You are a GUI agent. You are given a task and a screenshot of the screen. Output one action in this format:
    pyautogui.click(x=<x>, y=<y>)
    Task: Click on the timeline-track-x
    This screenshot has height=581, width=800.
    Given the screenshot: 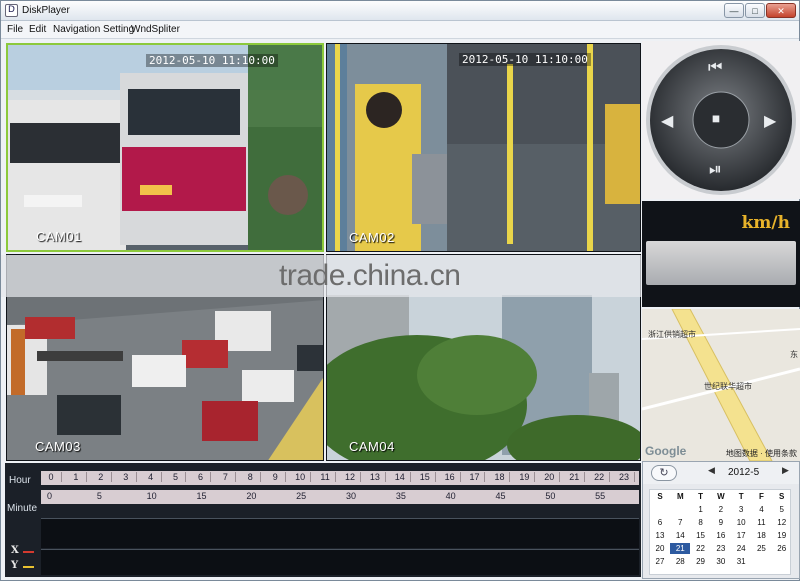 What is the action you would take?
    pyautogui.click(x=340, y=533)
    